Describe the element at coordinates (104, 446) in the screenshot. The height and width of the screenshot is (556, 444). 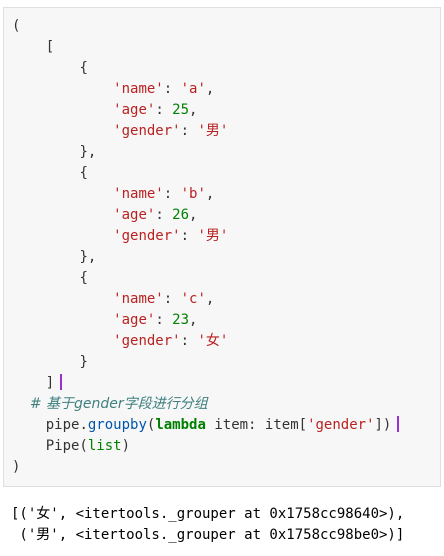
I see `pipe-arg: list` at that location.